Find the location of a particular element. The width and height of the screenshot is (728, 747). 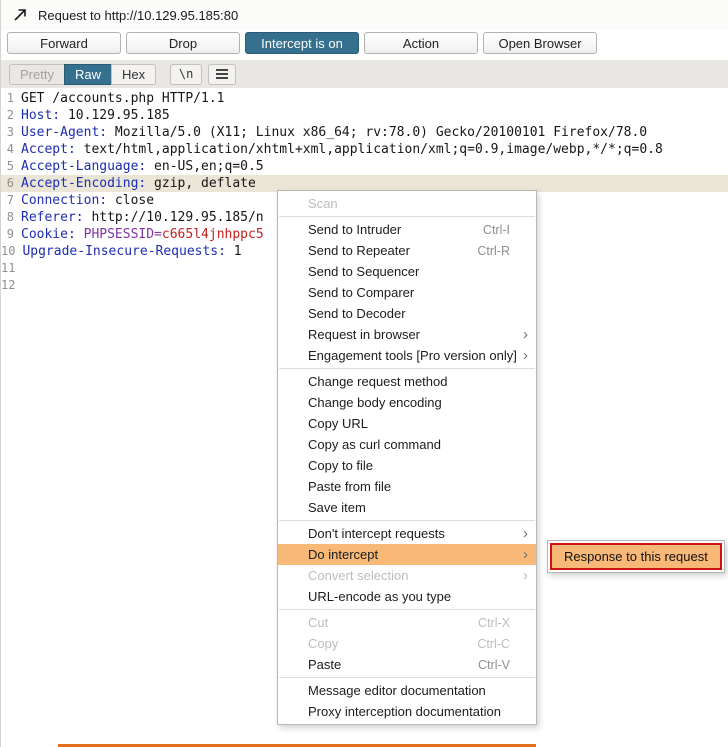

menu-item-copy-url: Copy URL is located at coordinates (407, 423).